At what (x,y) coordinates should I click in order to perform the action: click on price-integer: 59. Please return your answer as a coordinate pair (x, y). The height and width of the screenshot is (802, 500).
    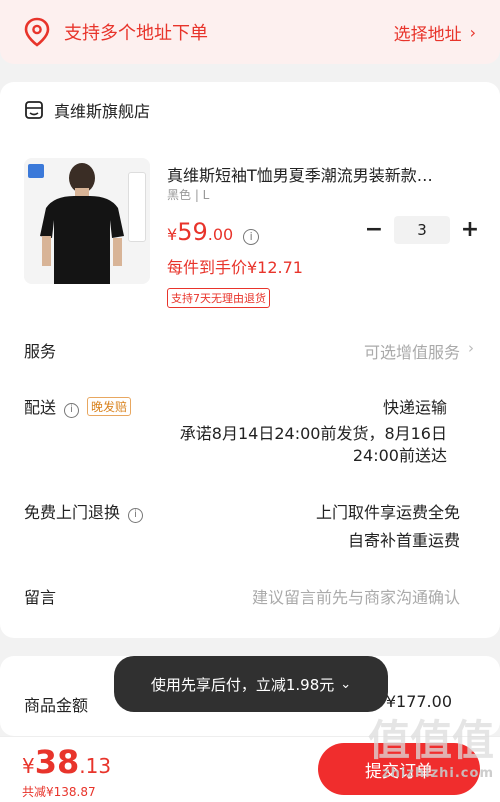
    Looking at the image, I should click on (192, 232).